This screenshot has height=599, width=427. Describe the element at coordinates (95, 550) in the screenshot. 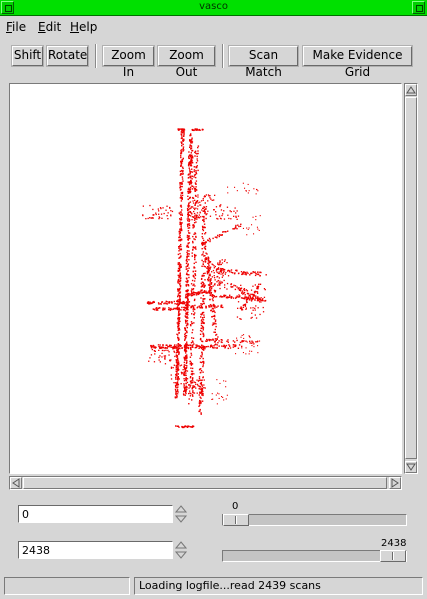

I see `end-scan-input` at that location.